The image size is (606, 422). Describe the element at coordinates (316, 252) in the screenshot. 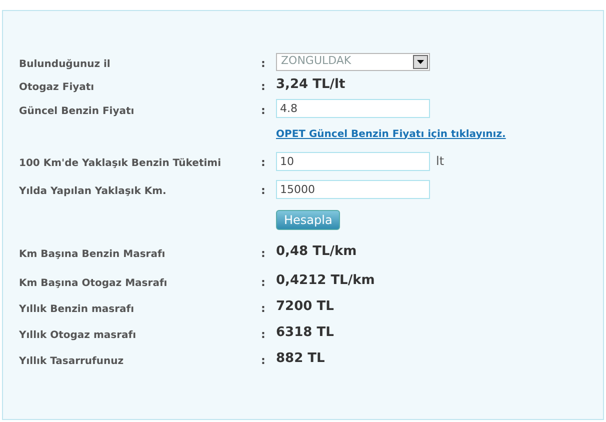

I see `value-text: 0,48 TL/km` at that location.